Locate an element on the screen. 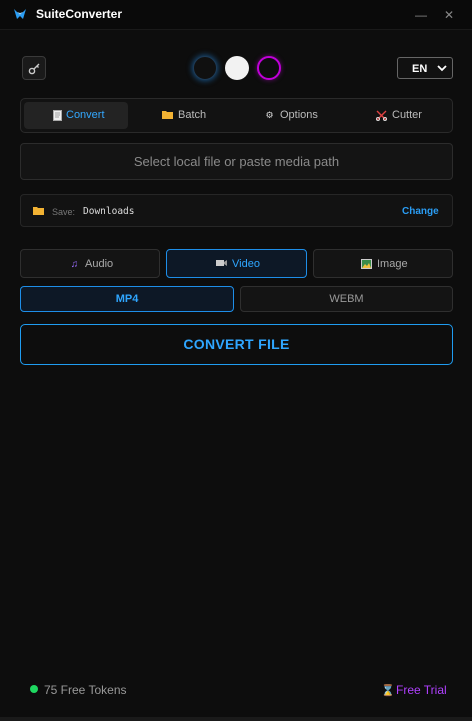 The width and height of the screenshot is (472, 721). image-icon is located at coordinates (366, 264).